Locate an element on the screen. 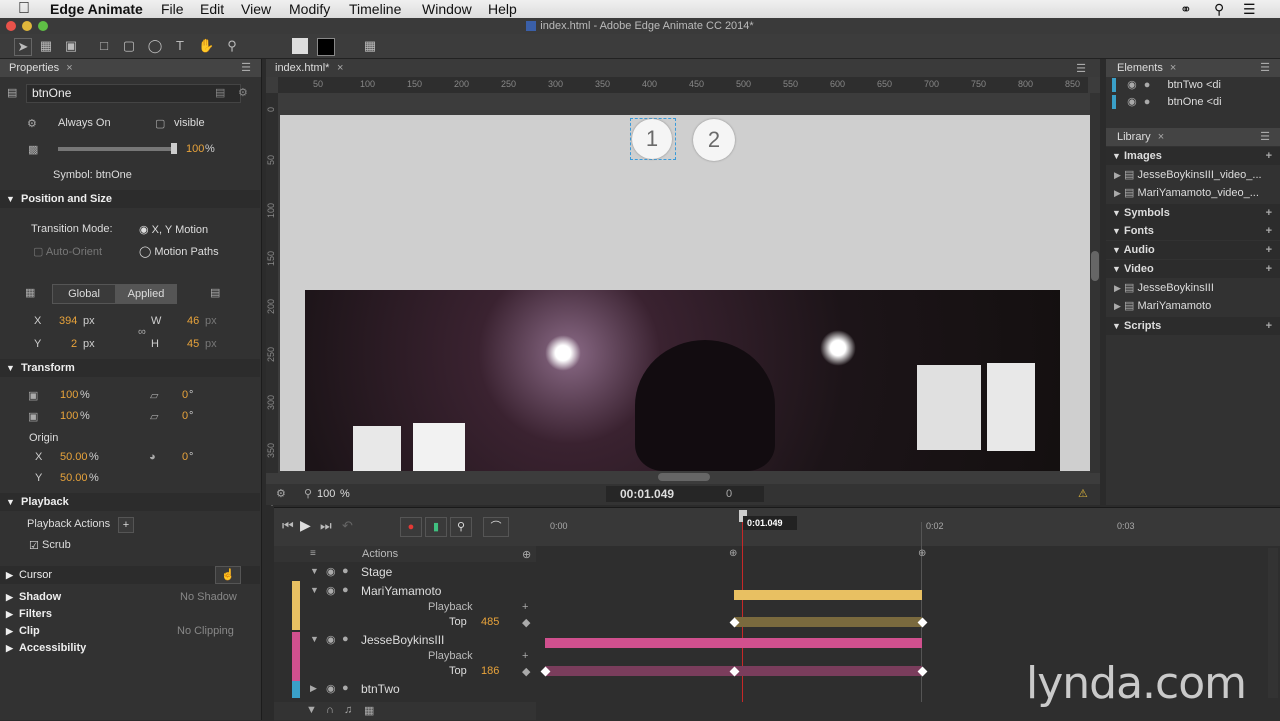 This screenshot has width=1280, height=721. element-item-btnone: btnOne <di is located at coordinates (1194, 102).